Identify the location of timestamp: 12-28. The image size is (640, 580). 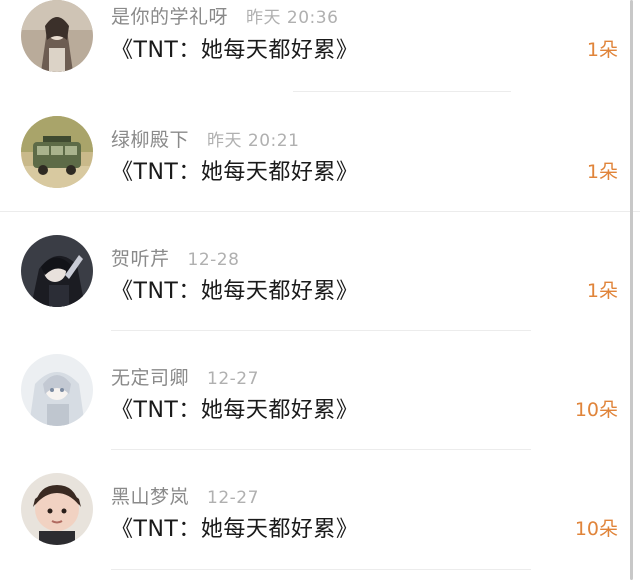
(213, 260).